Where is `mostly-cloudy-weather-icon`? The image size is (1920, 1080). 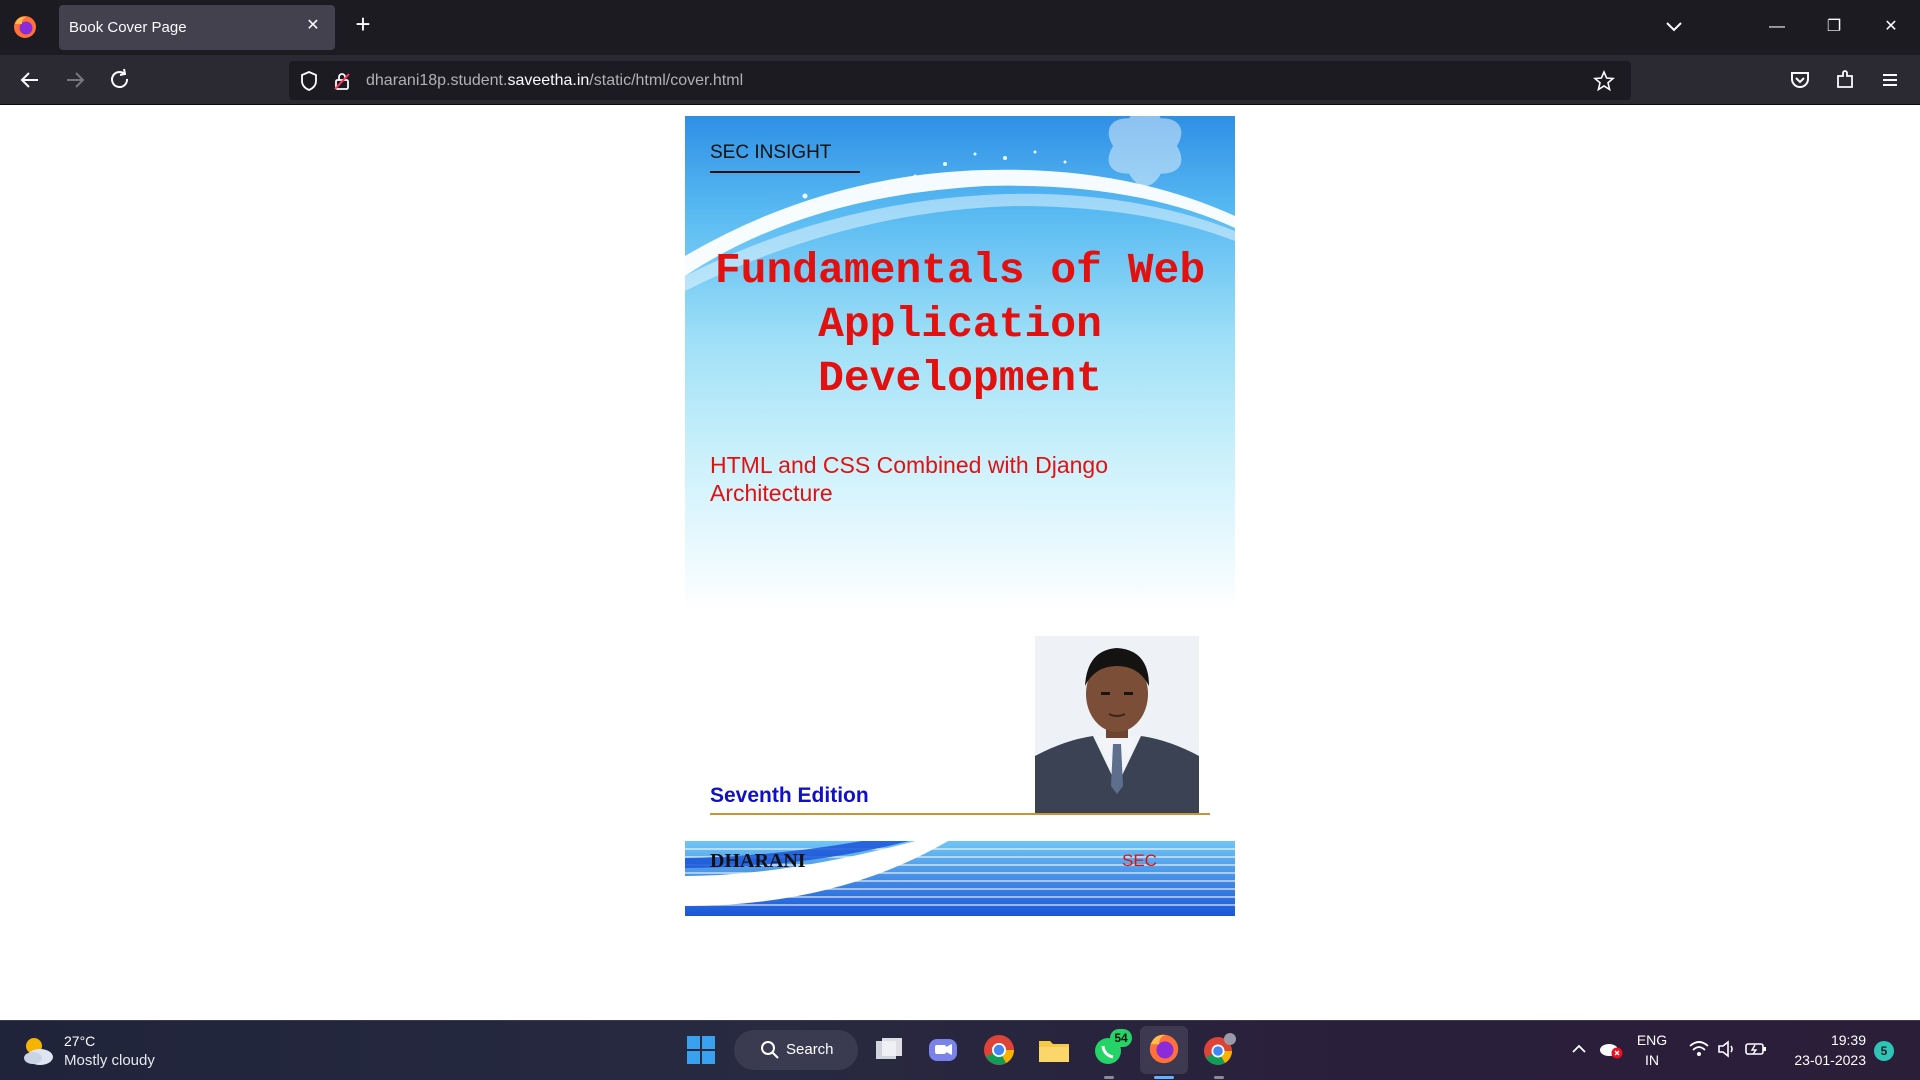
mostly-cloudy-weather-icon is located at coordinates (38, 1050).